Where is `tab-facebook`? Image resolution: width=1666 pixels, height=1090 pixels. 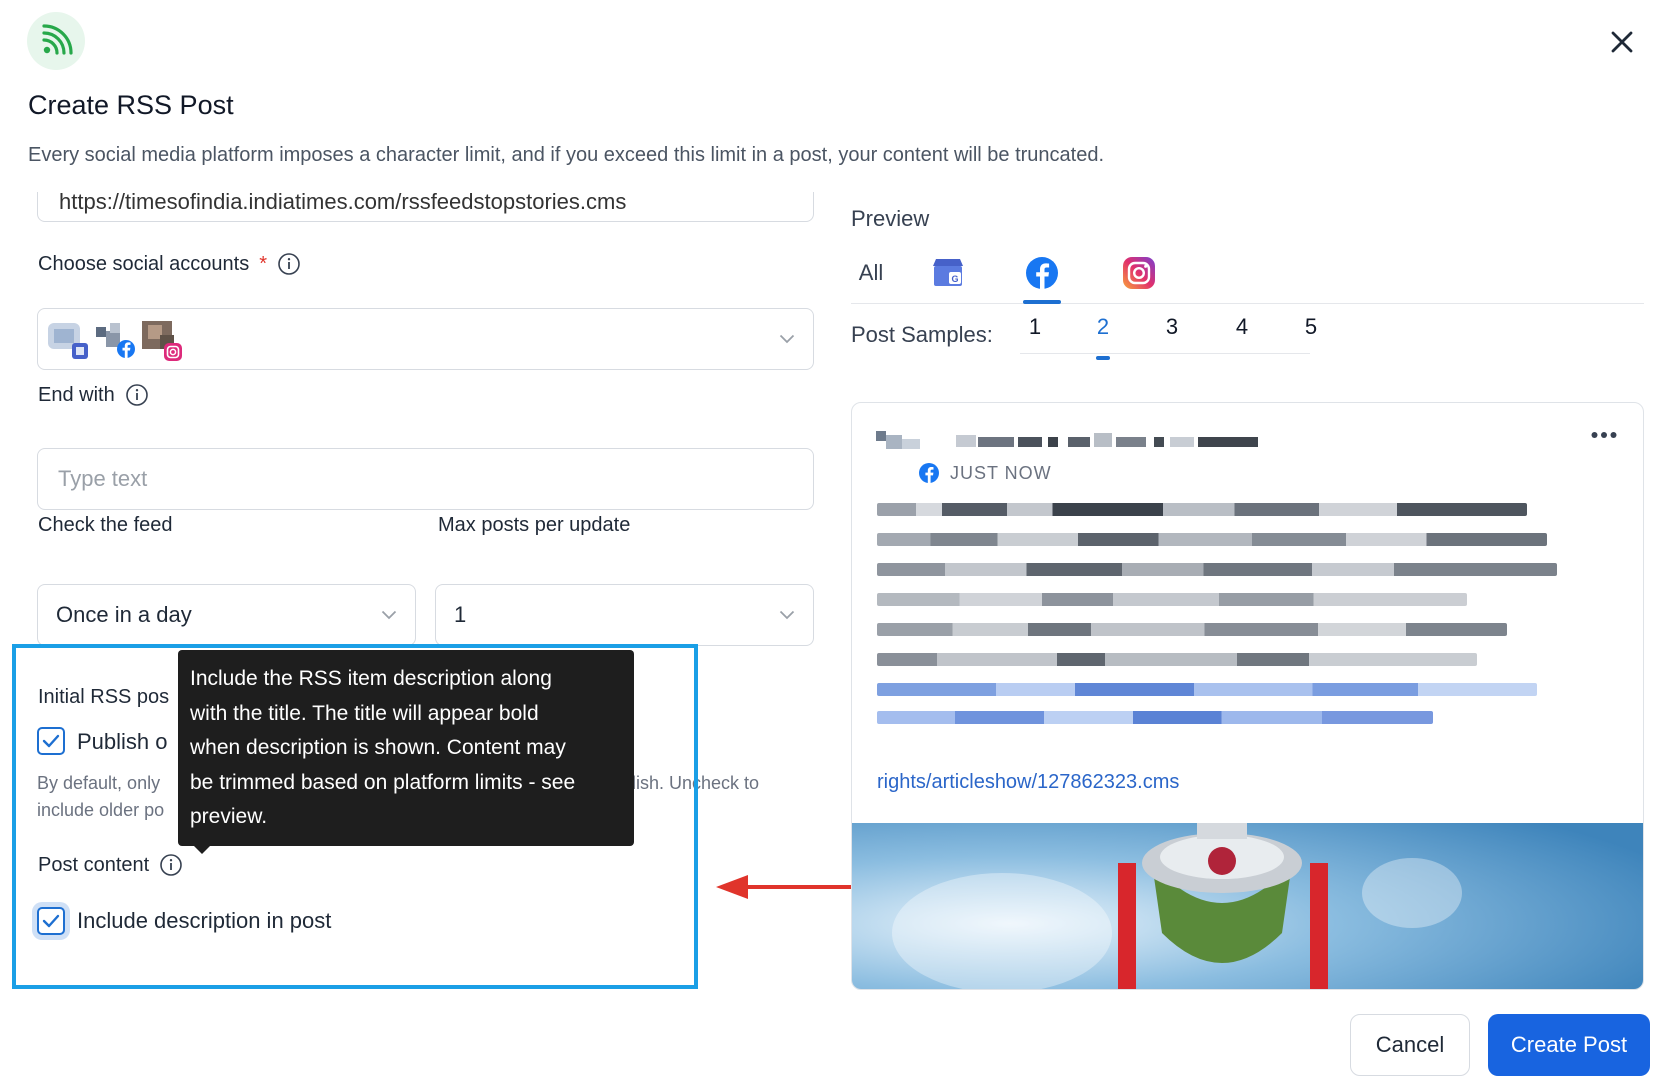
tab-facebook is located at coordinates (1042, 274).